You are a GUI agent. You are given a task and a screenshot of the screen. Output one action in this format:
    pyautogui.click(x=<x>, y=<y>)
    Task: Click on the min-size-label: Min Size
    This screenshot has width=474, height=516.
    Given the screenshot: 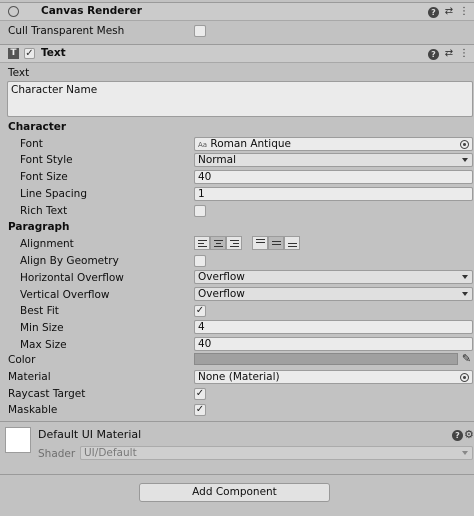 What is the action you would take?
    pyautogui.click(x=42, y=328)
    